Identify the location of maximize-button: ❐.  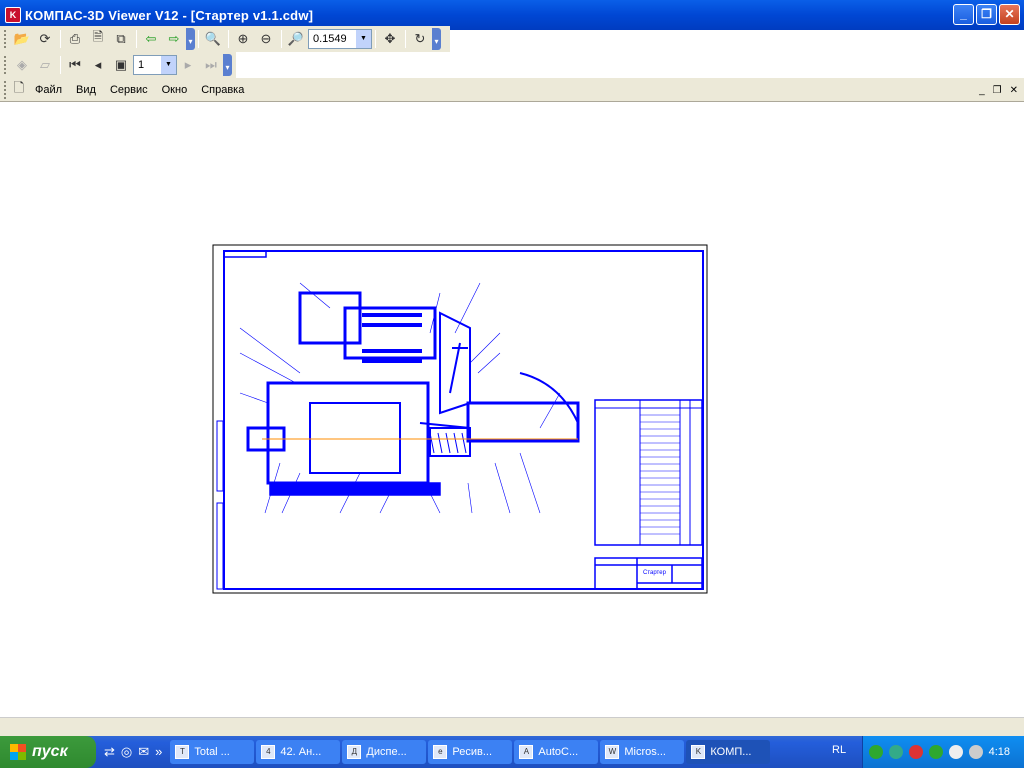
(986, 14).